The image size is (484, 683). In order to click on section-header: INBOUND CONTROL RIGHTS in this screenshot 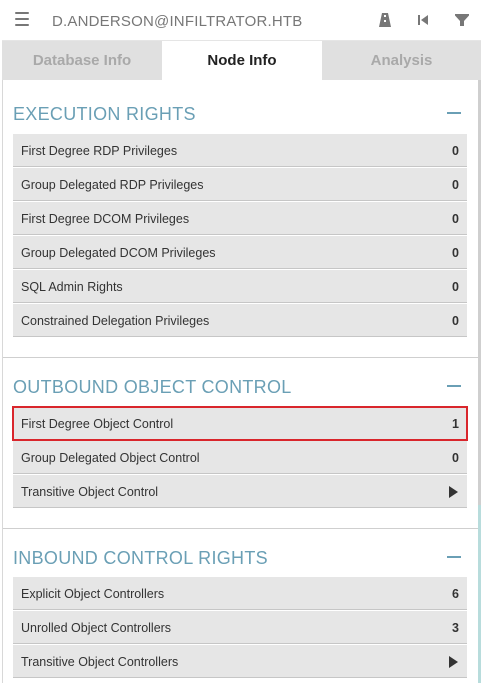, I will do `click(241, 546)`.